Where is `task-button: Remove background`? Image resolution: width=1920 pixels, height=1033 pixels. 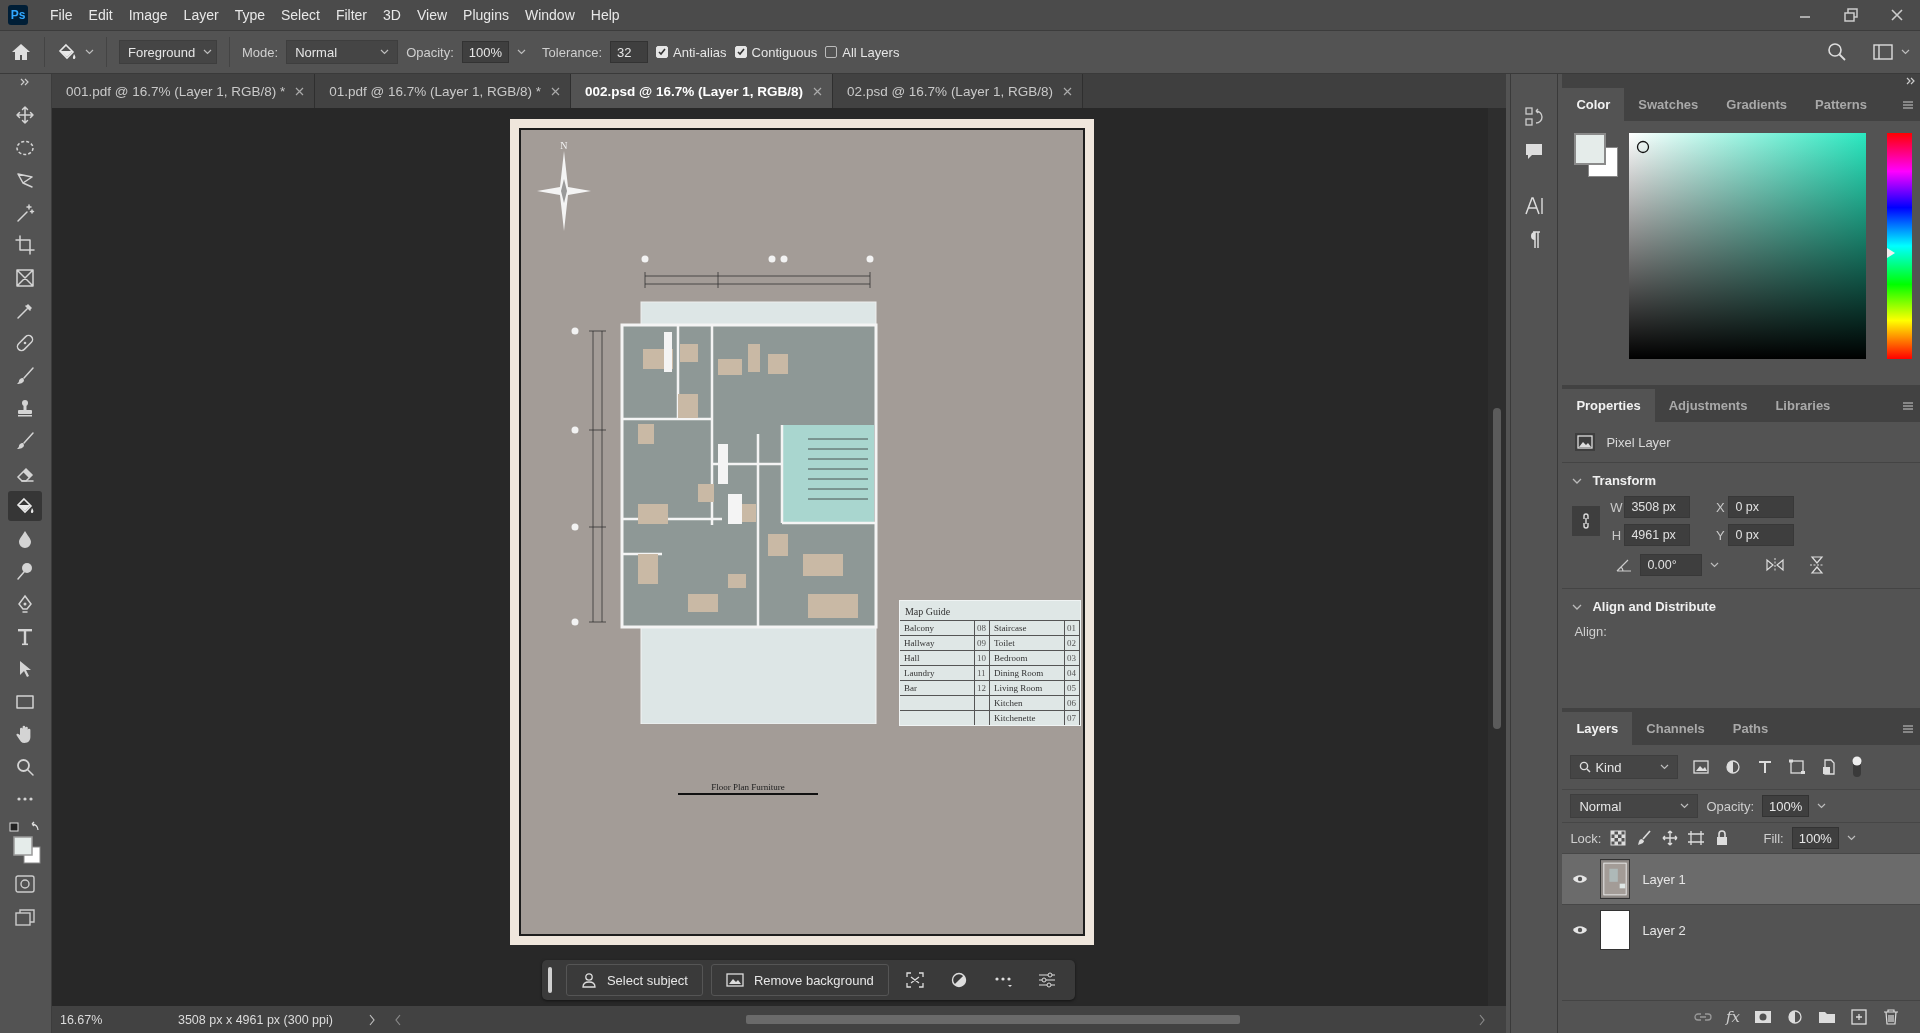
task-button: Remove background is located at coordinates (799, 980).